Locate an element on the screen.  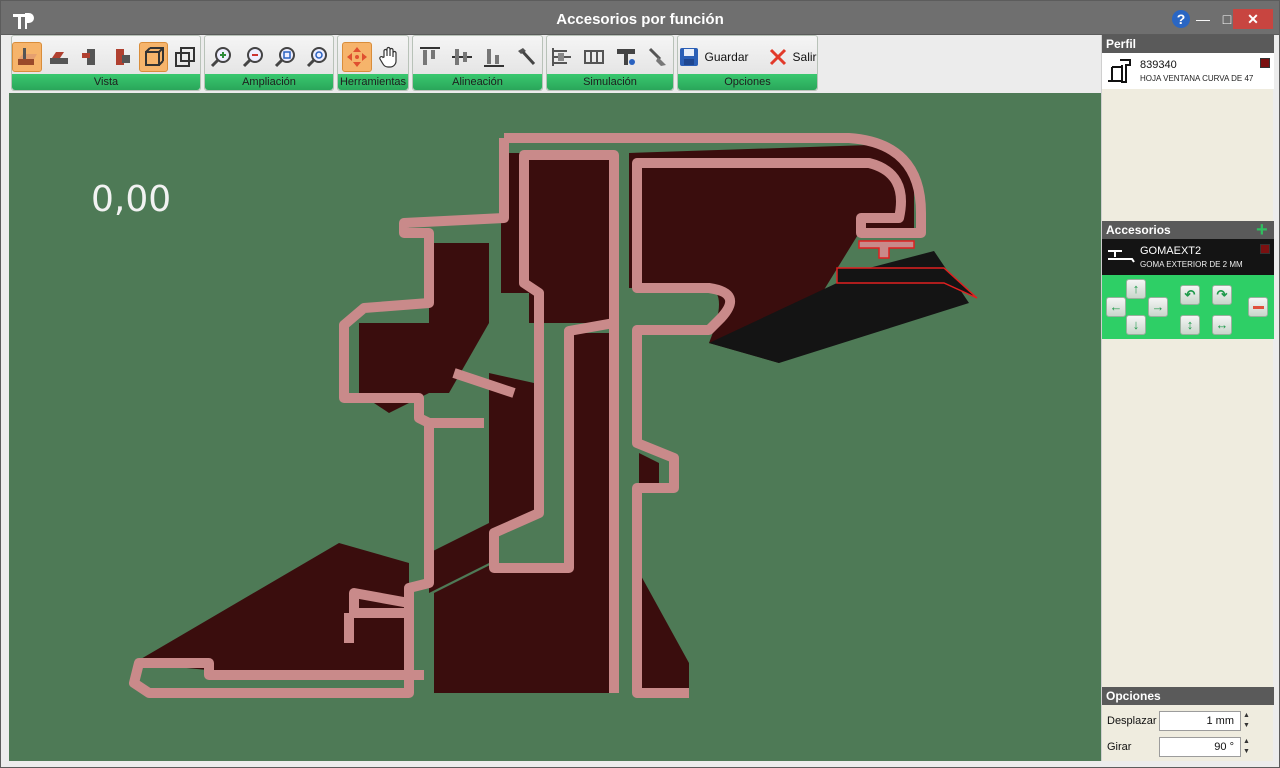
move-right-button: → is located at coordinates (1158, 307).